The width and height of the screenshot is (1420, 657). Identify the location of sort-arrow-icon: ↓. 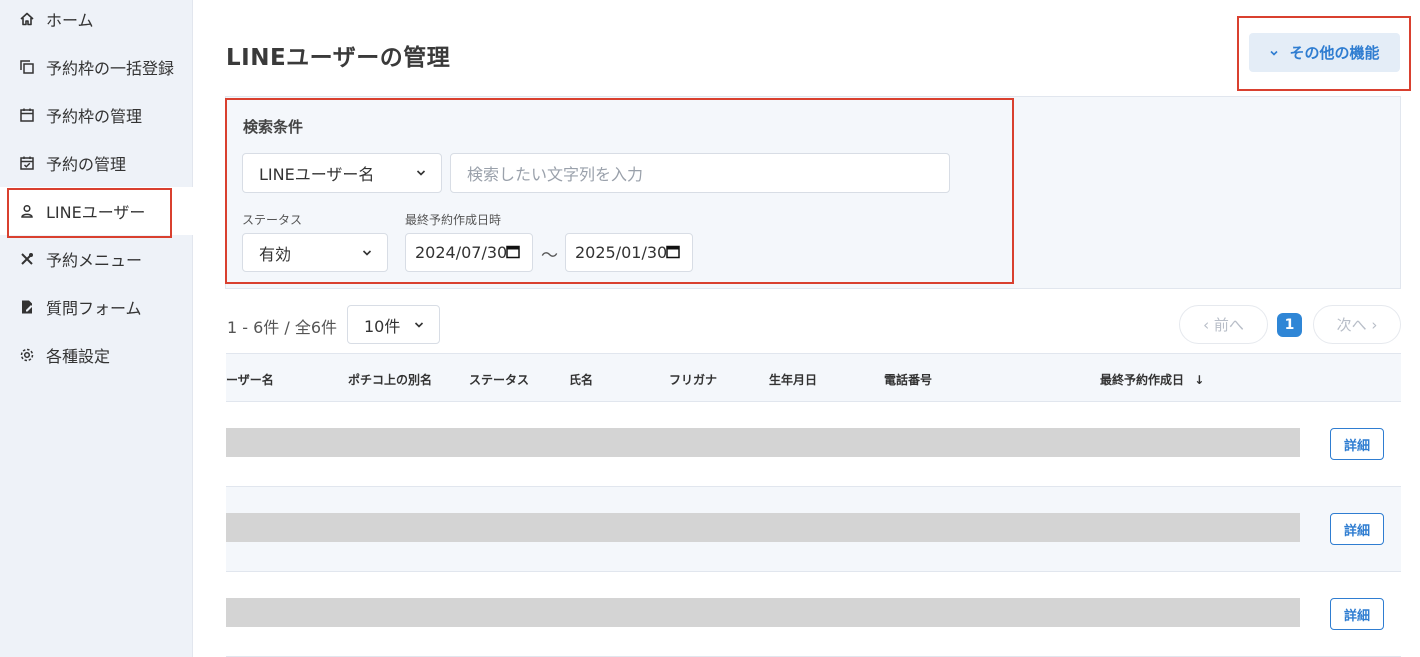
(1199, 380).